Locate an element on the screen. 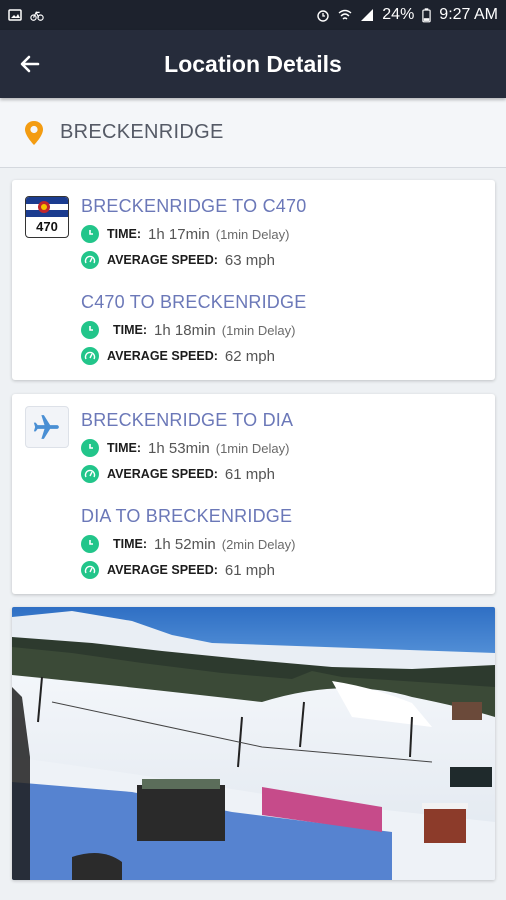 The height and width of the screenshot is (900, 506). alarm-icon is located at coordinates (323, 16).